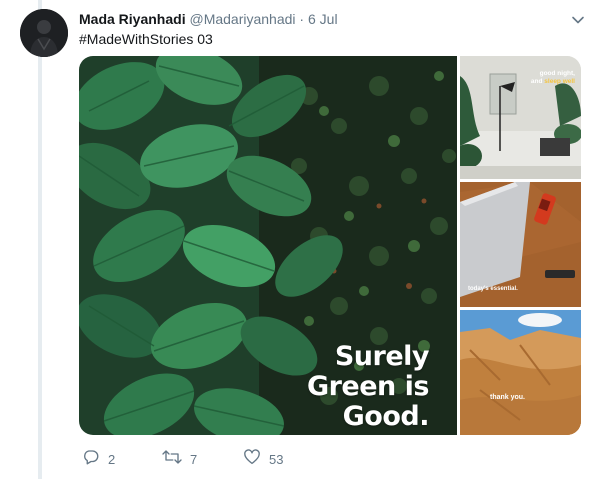 This screenshot has height=479, width=612. I want to click on tweet-header: Mada Riyanhadi @Madariyanhadi · 6 Jul, so click(208, 19).